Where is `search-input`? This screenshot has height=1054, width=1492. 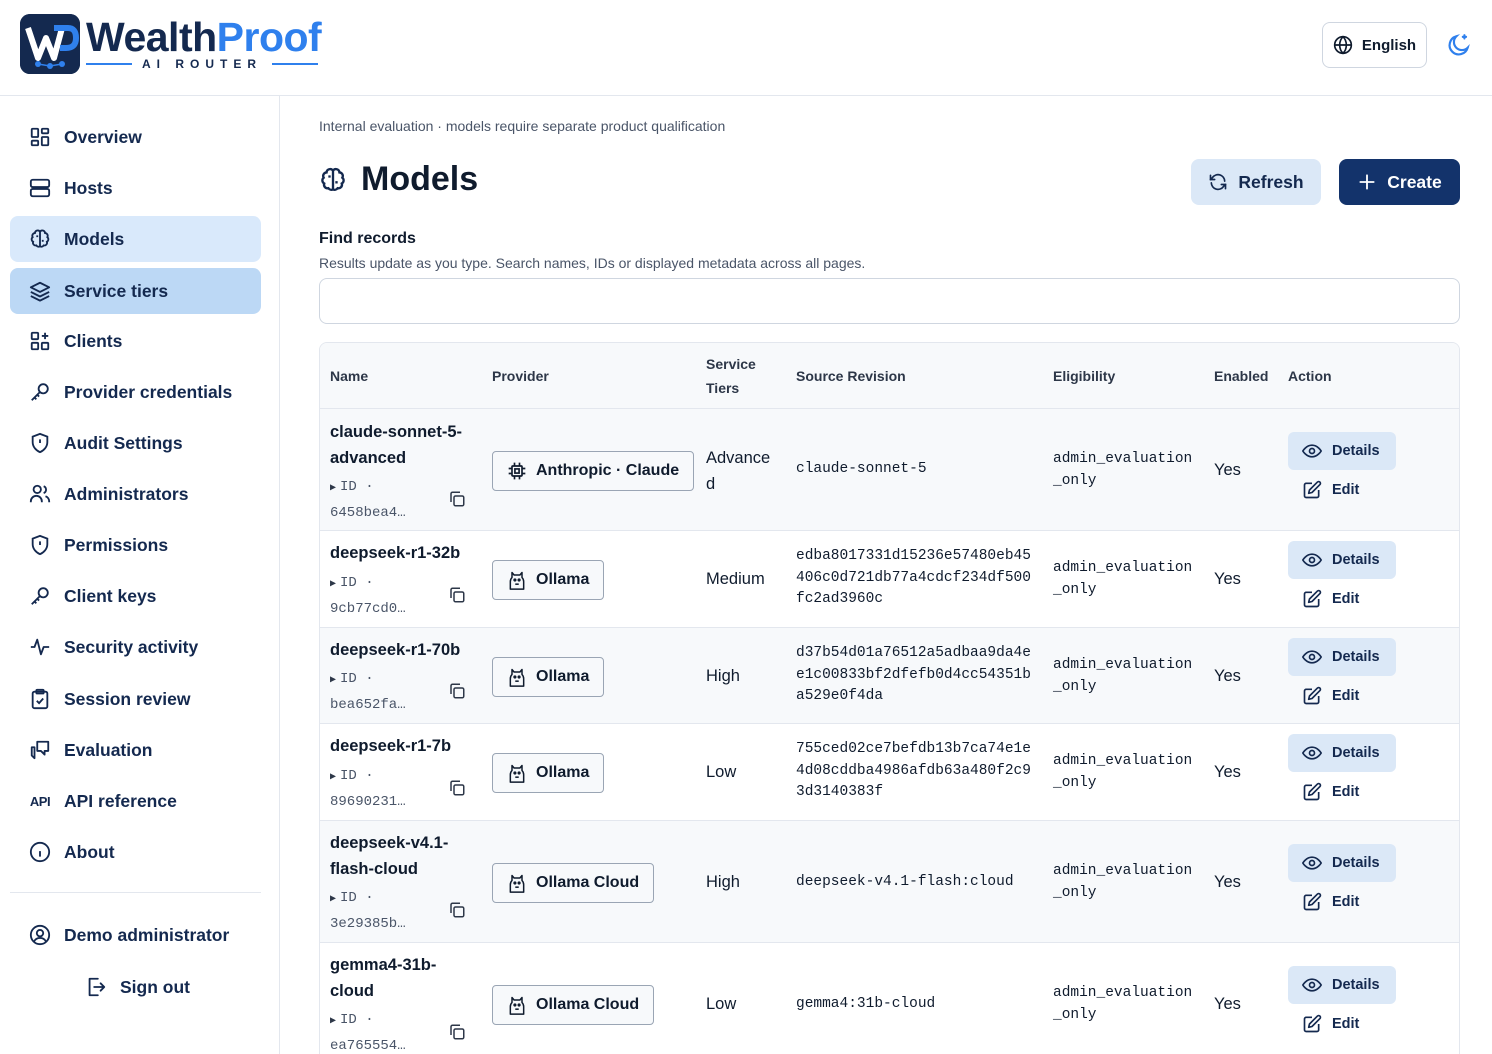
search-input is located at coordinates (889, 301).